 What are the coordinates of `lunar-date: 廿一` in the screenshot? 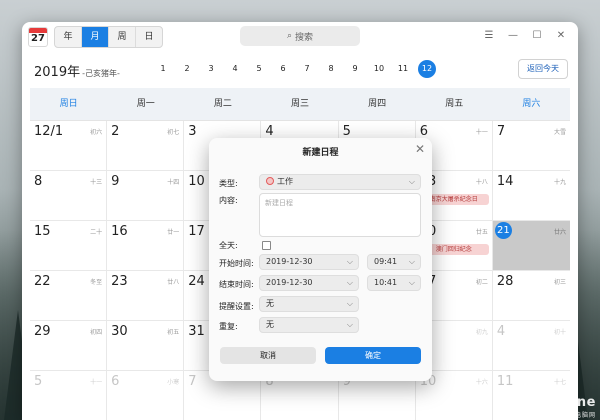 It's located at (173, 232).